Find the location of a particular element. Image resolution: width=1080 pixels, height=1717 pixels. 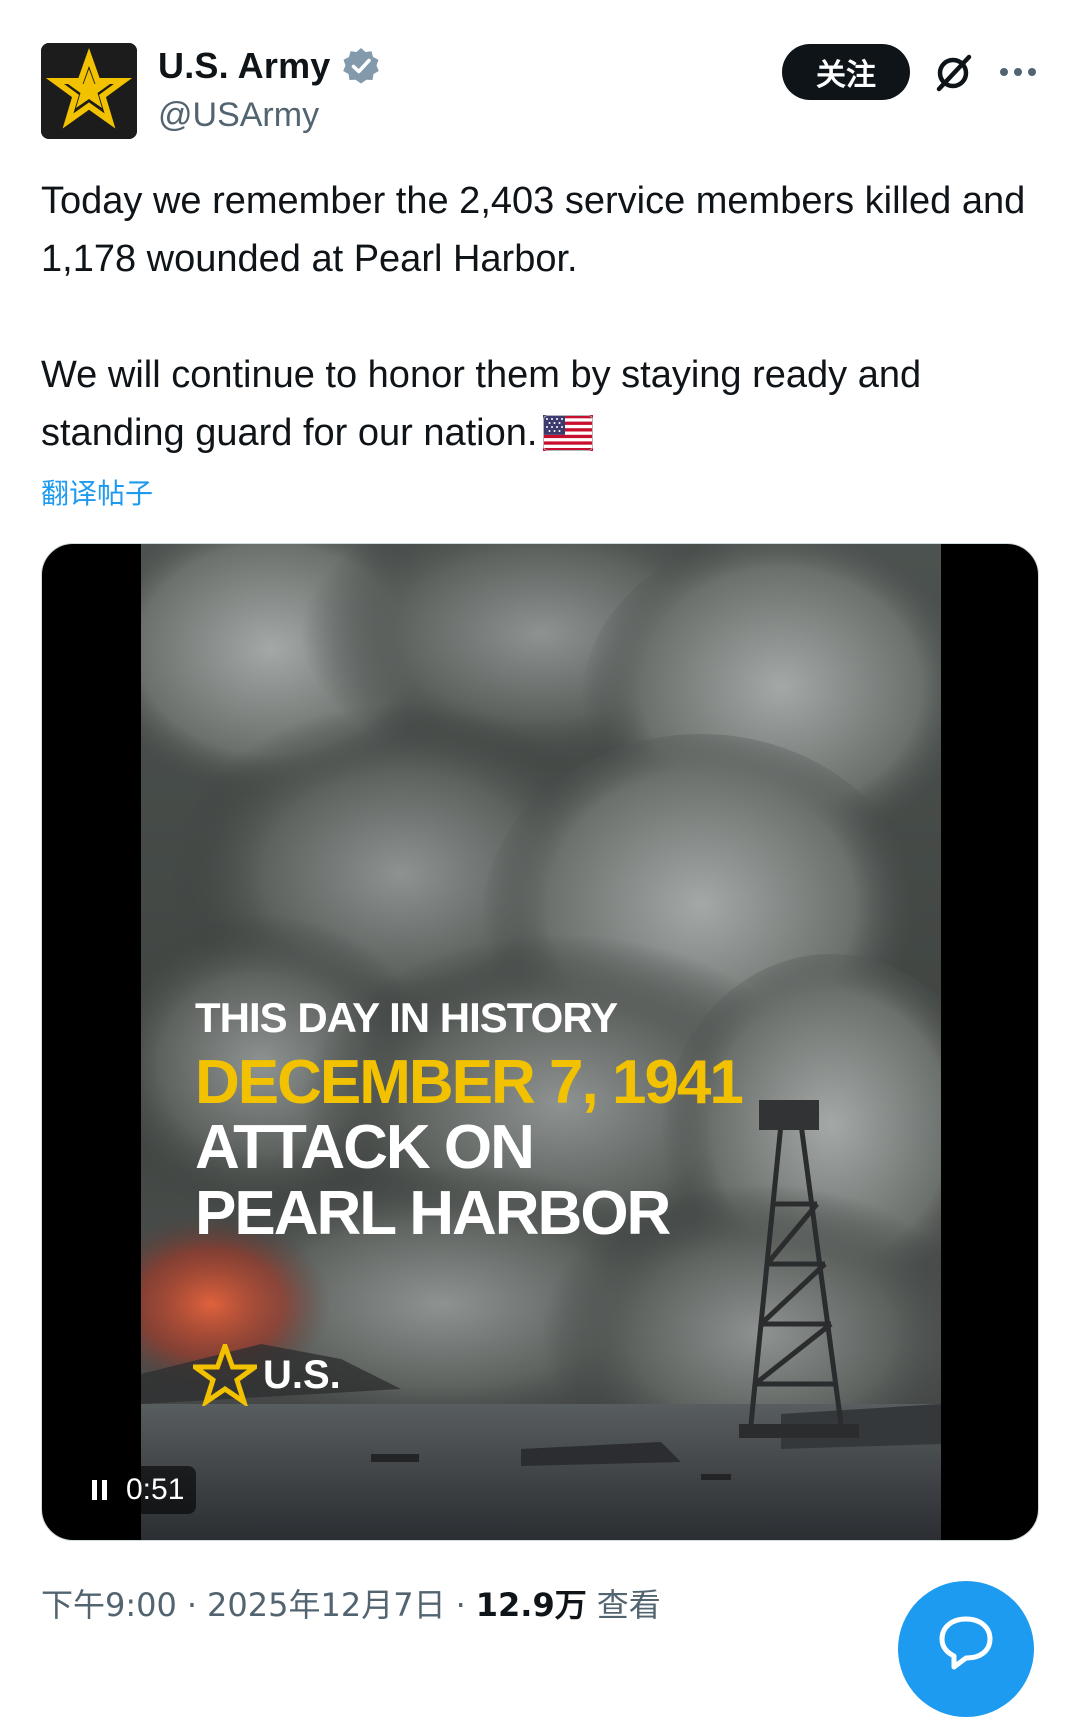

verified-badge-icon is located at coordinates (361, 66).